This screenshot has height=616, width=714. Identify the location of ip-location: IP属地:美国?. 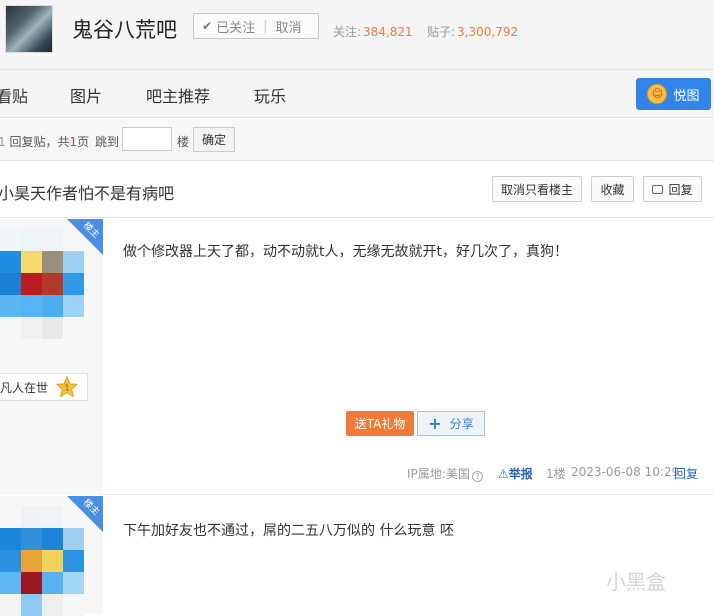
(445, 473).